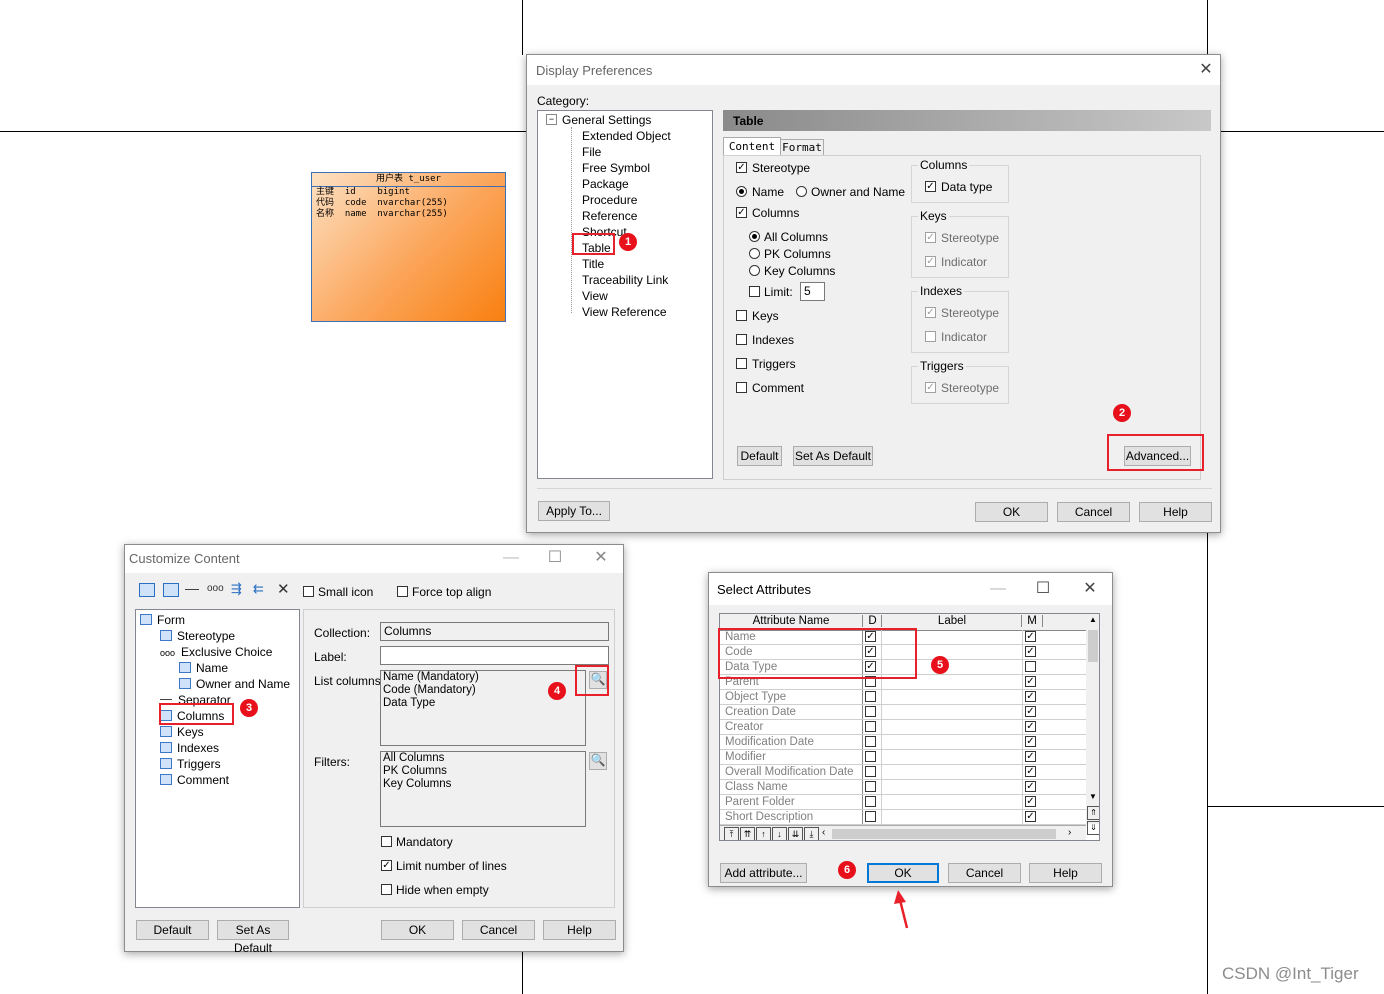 Image resolution: width=1384 pixels, height=994 pixels. Describe the element at coordinates (494, 655) in the screenshot. I see `label-input` at that location.